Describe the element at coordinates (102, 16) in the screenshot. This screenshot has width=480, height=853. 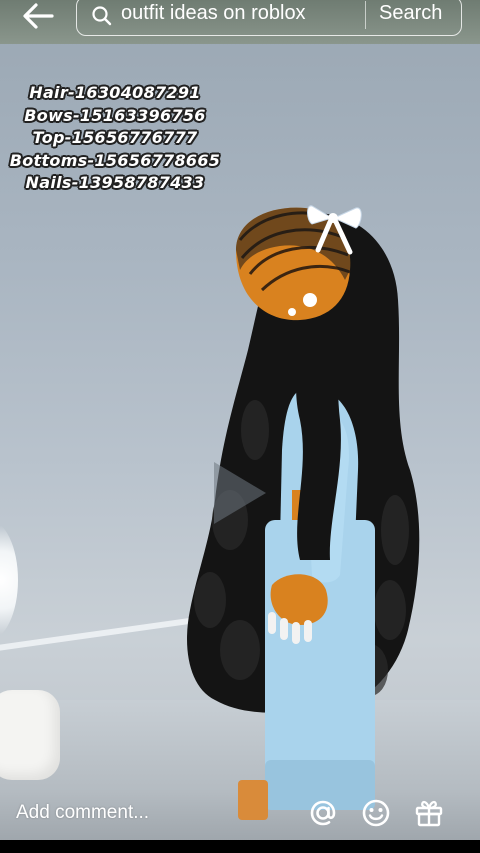
I see `search-icon` at that location.